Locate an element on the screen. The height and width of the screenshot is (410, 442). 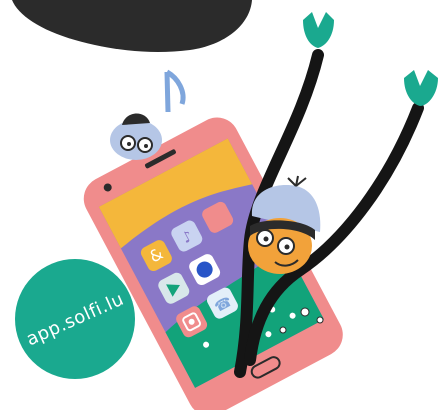
small-character-hat is located at coordinates (136, 119).